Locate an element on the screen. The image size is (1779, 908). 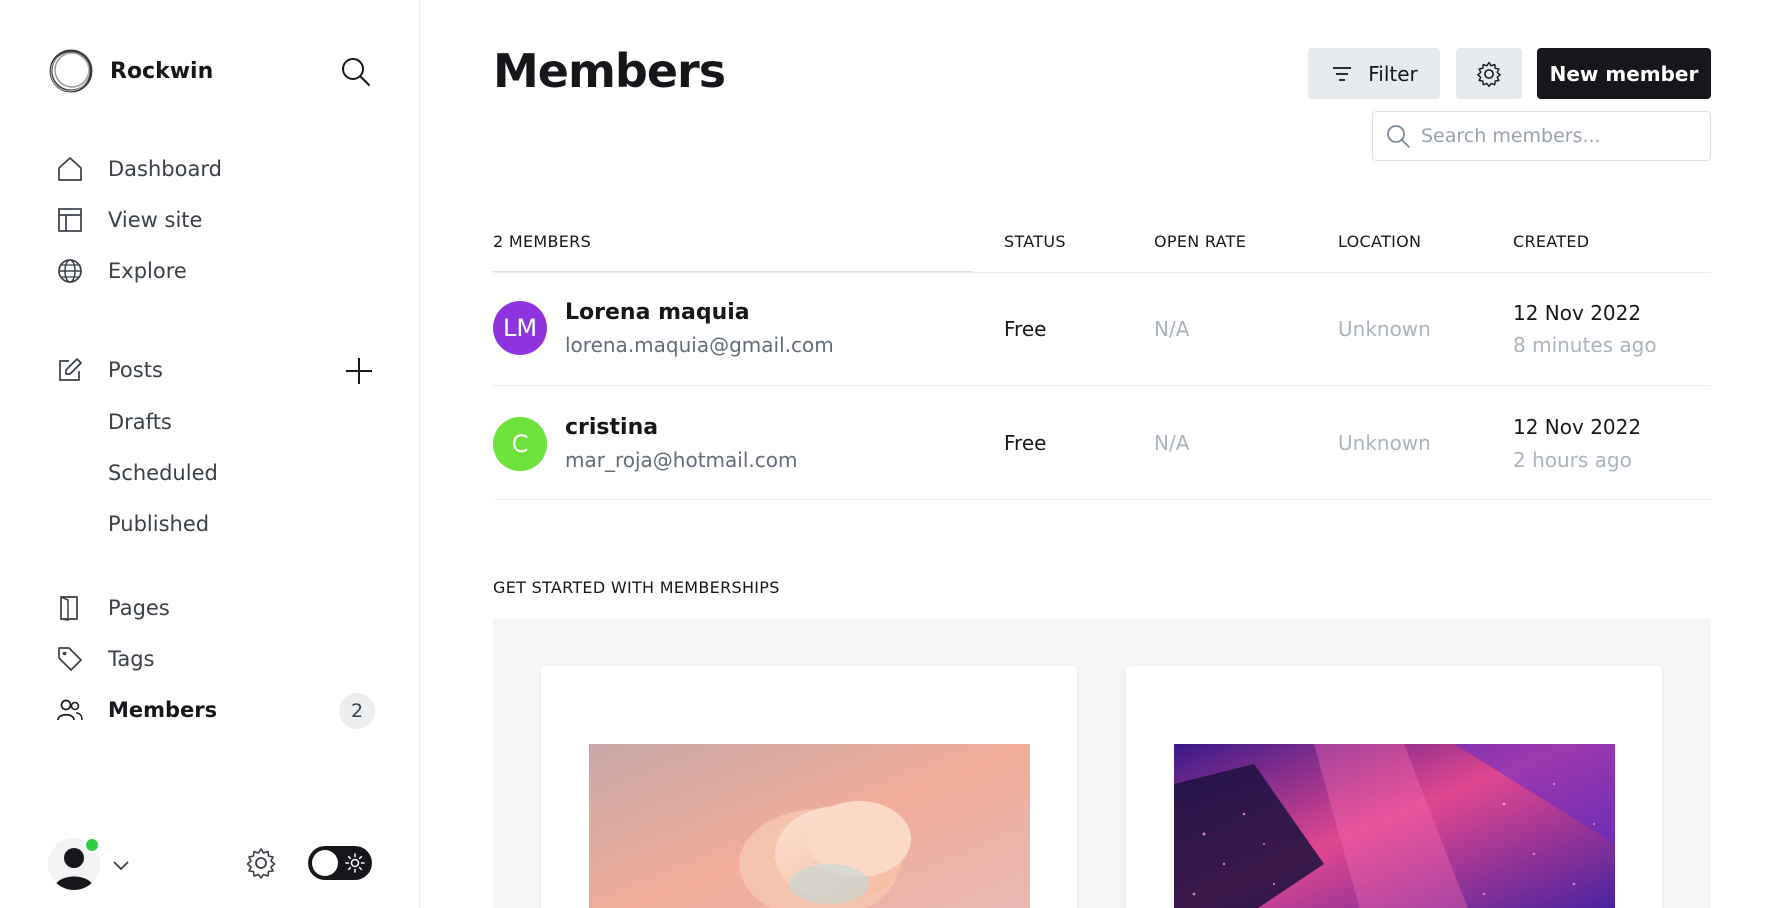
page-title: Members is located at coordinates (609, 71).